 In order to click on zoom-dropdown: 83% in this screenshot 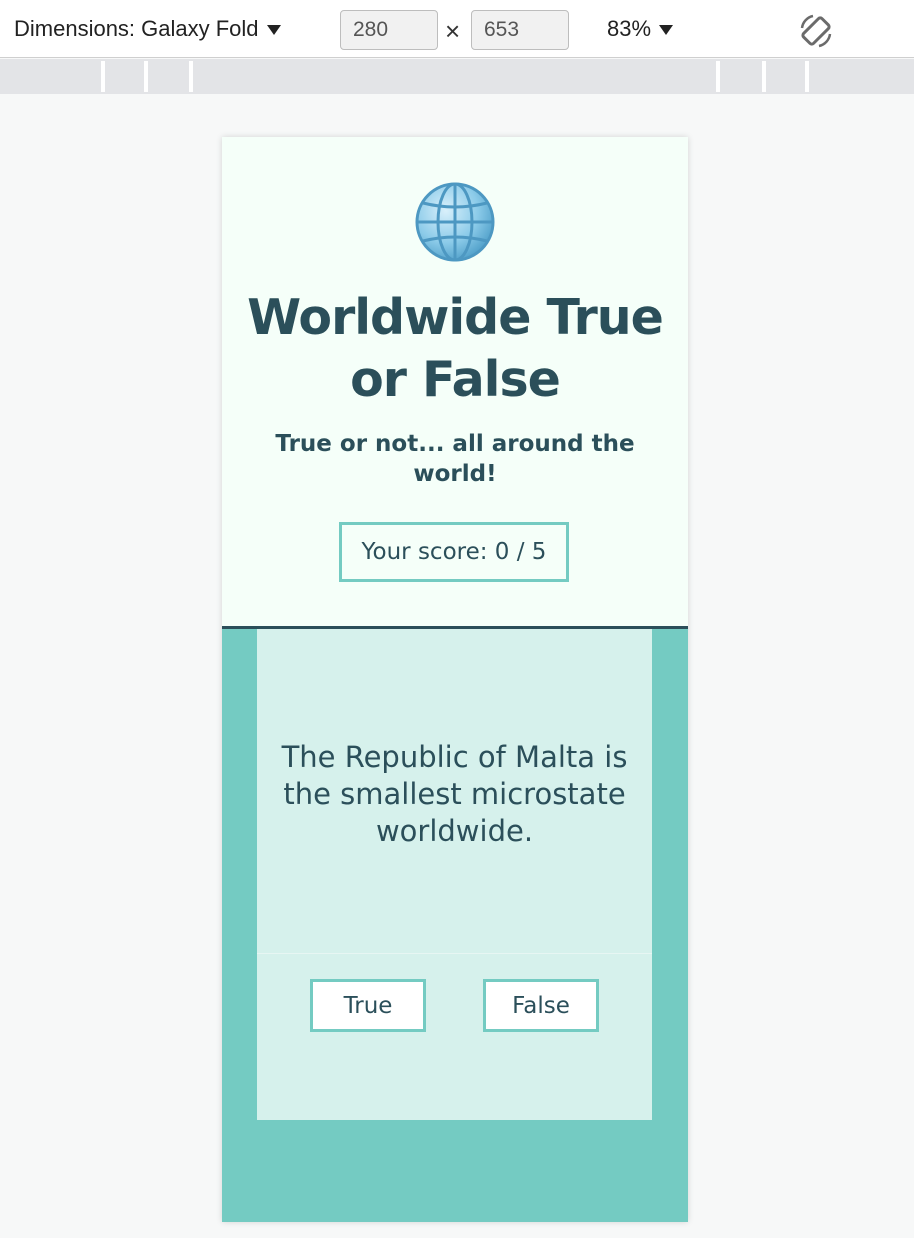, I will do `click(640, 29)`.